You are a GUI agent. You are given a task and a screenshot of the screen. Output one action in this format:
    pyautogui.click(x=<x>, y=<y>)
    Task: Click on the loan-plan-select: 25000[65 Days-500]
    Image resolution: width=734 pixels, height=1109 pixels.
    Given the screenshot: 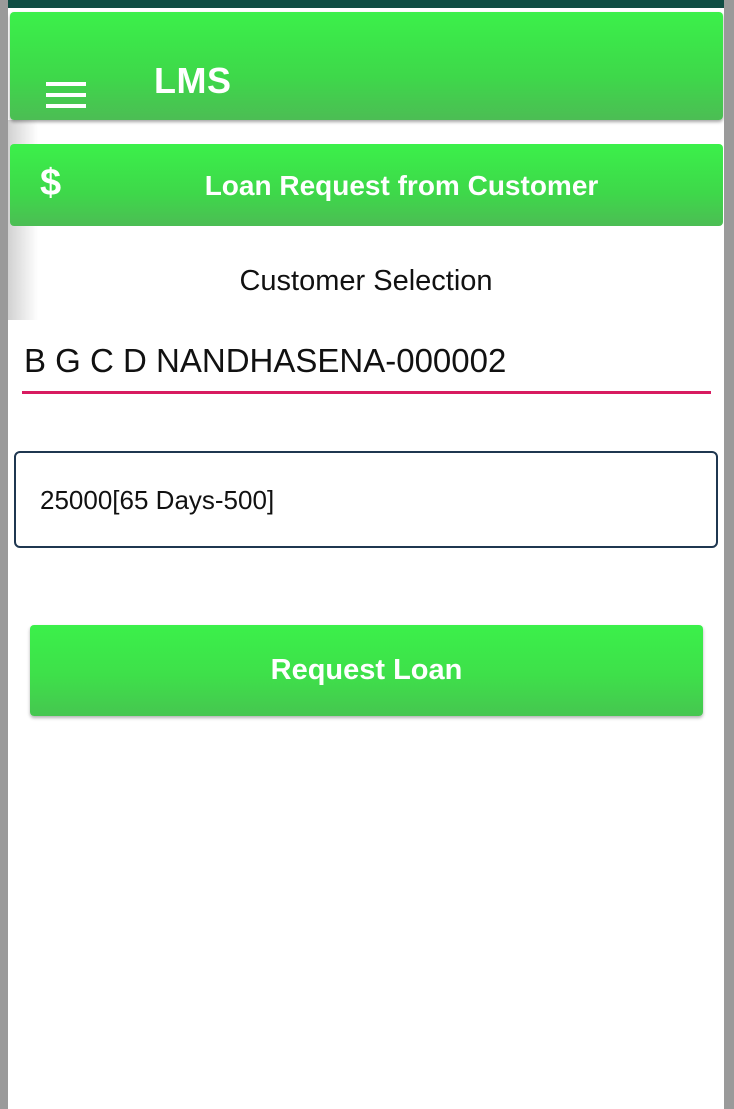 What is the action you would take?
    pyautogui.click(x=366, y=499)
    